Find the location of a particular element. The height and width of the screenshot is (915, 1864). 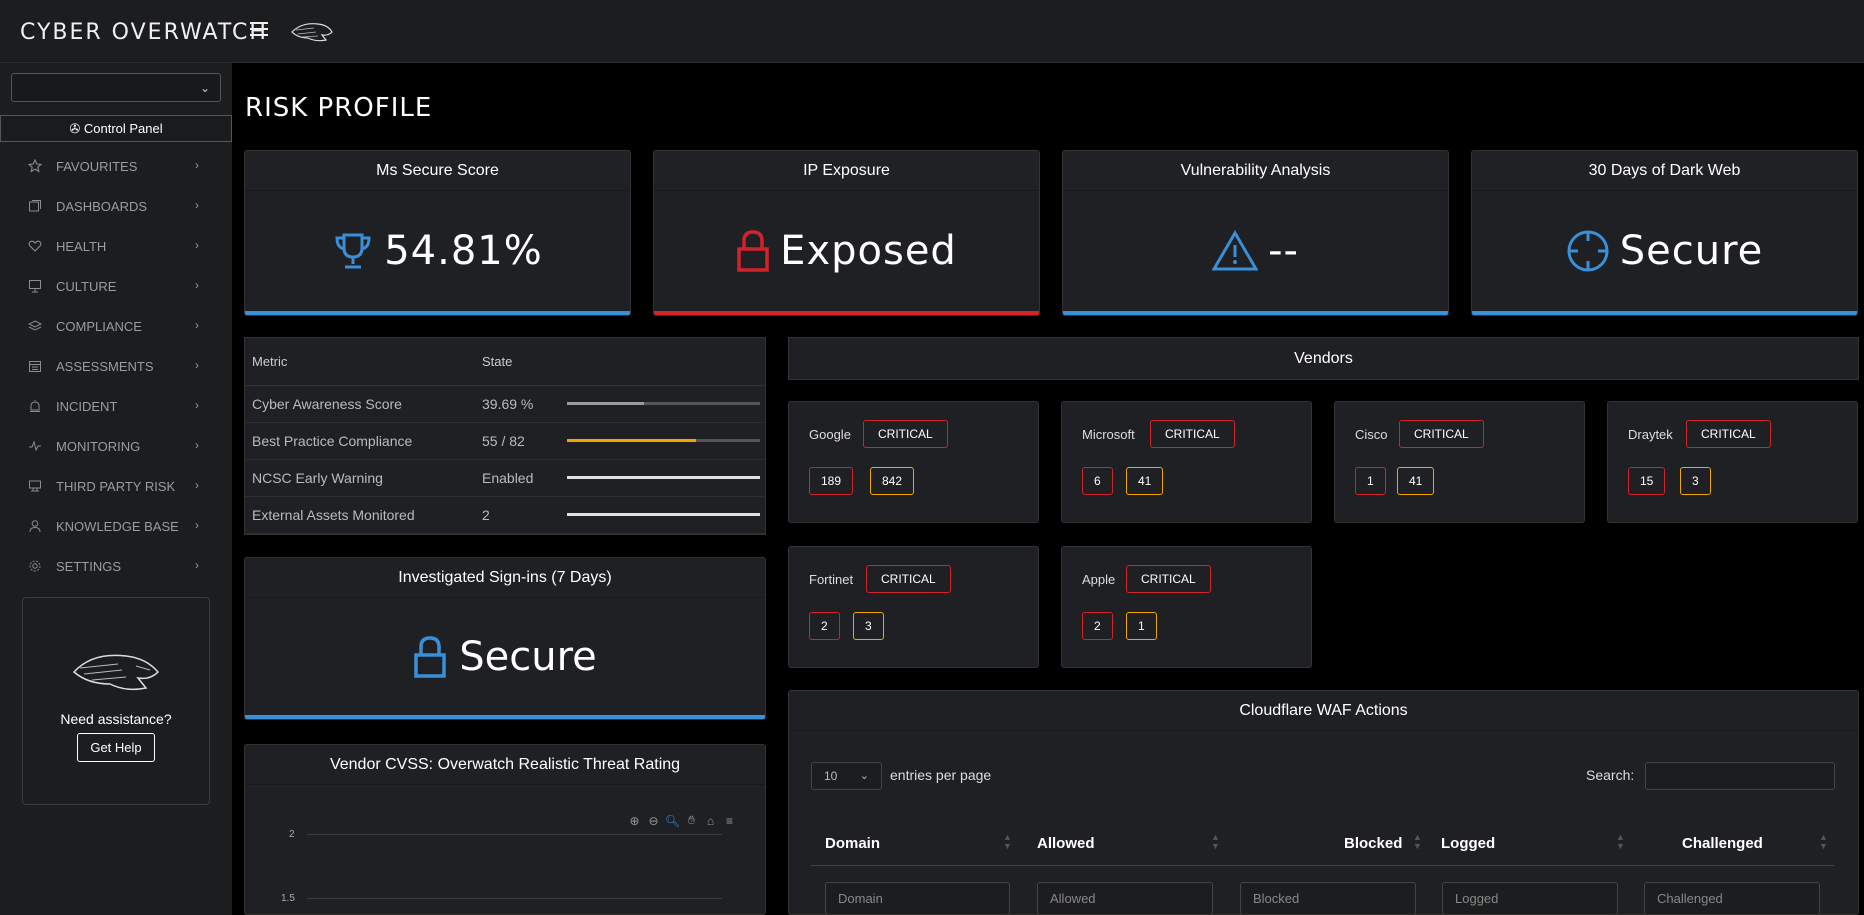

metric-name: External Assets Monitored is located at coordinates (360, 515).